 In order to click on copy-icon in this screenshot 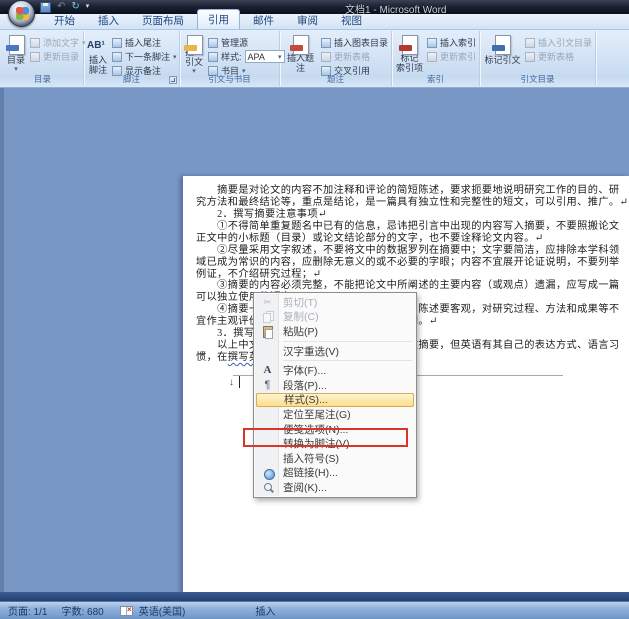, I will do `click(267, 317)`.